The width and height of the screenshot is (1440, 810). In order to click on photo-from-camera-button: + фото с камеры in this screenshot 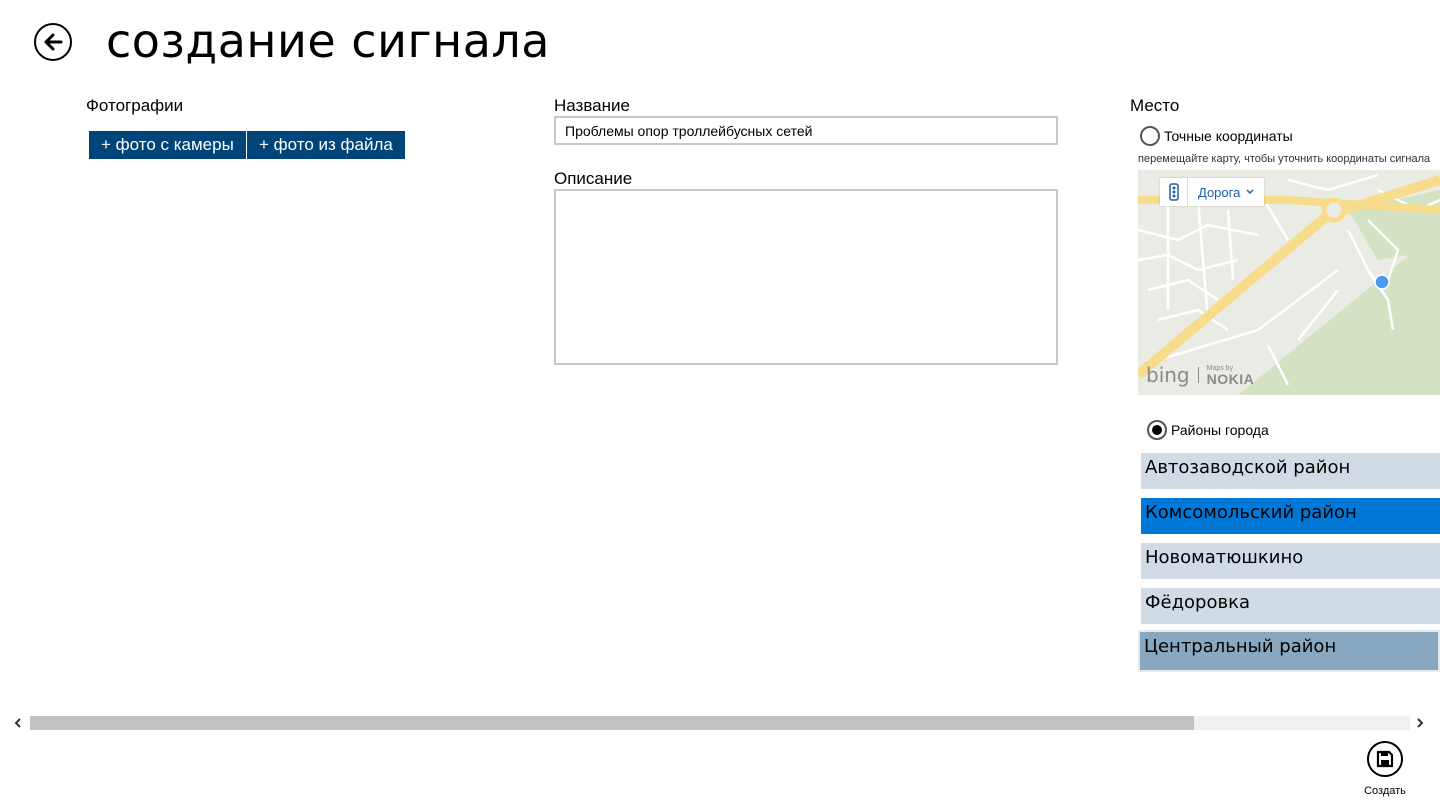, I will do `click(167, 145)`.